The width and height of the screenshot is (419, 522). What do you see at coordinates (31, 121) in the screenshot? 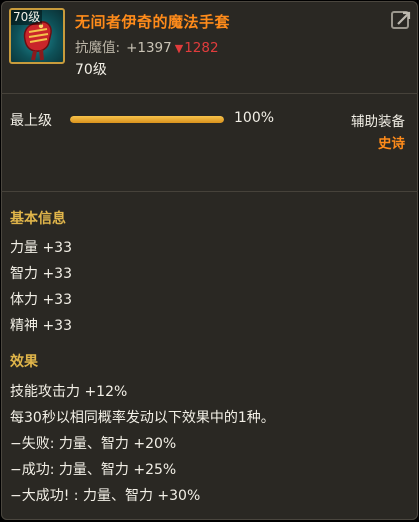
I see `grade-label: 最上级` at bounding box center [31, 121].